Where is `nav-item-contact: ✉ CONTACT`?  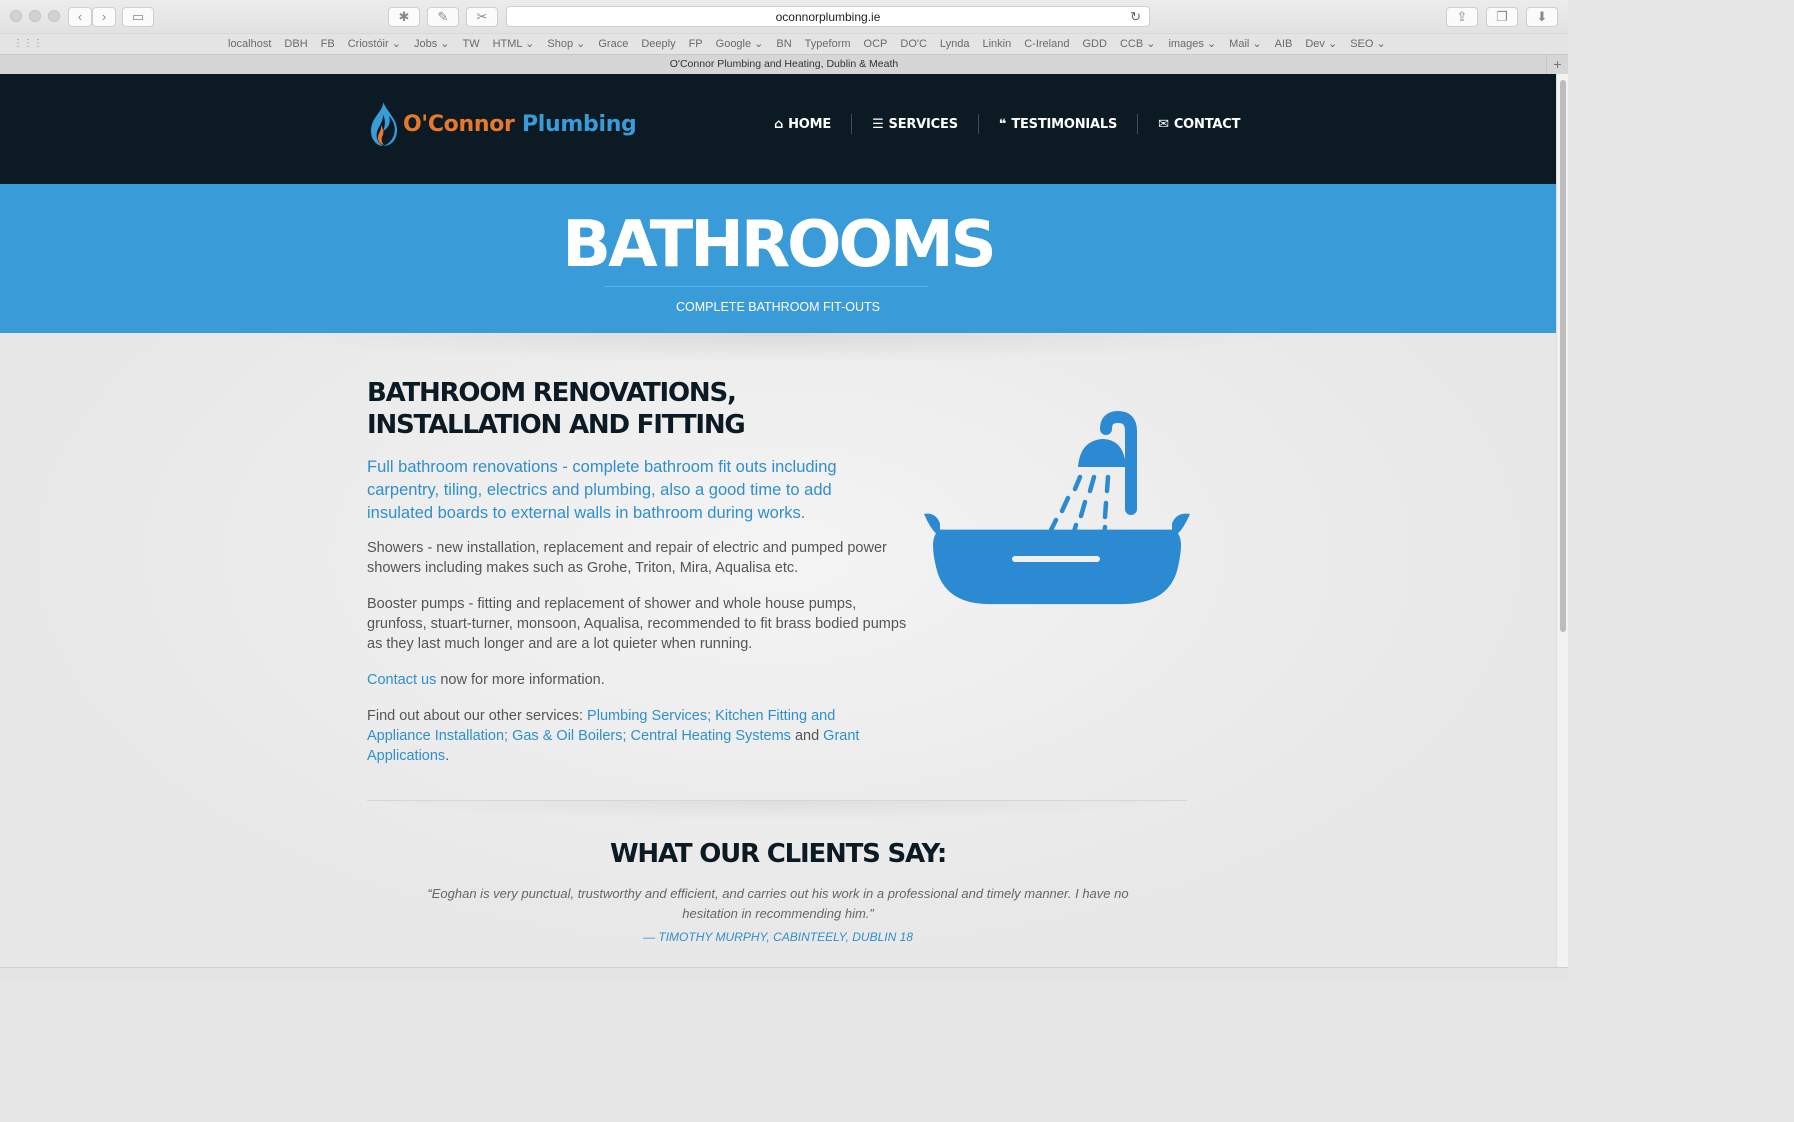 nav-item-contact: ✉ CONTACT is located at coordinates (1199, 124).